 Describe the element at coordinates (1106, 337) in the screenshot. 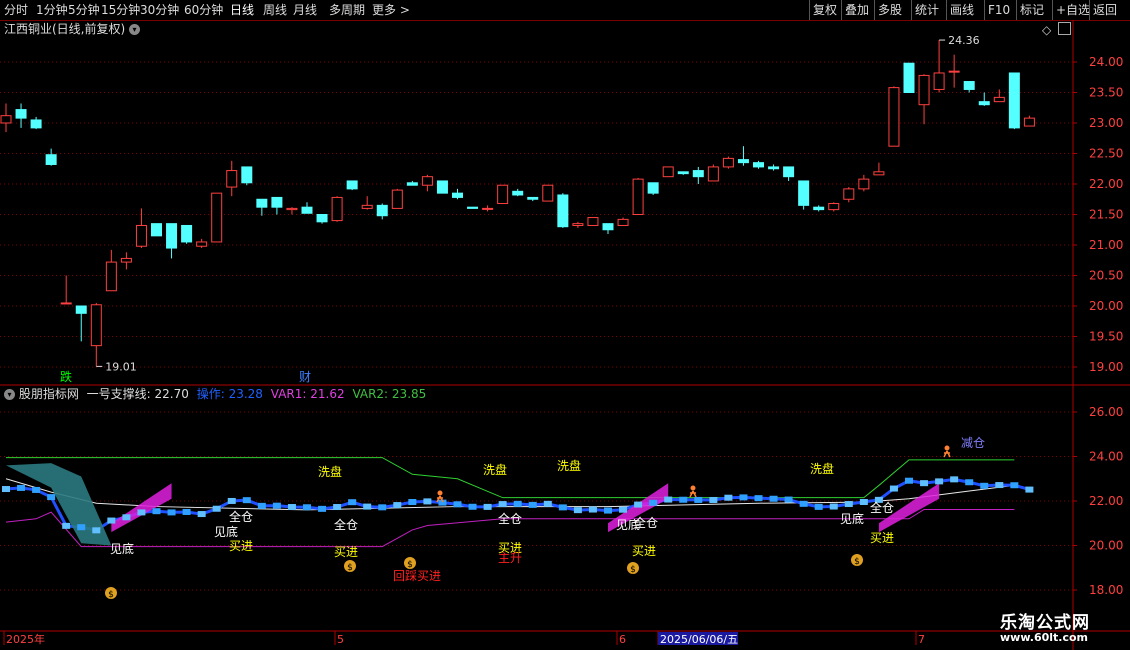

I see `price-axis-label: 19.50` at that location.